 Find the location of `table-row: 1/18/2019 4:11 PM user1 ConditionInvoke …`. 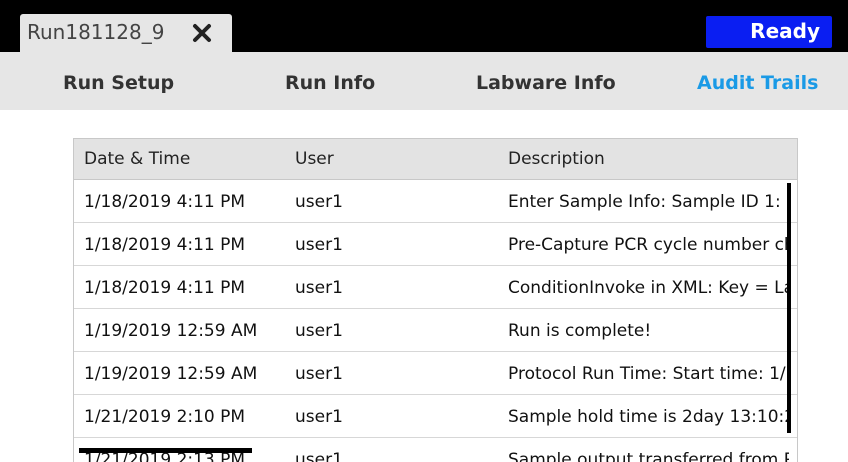

table-row: 1/18/2019 4:11 PM user1 ConditionInvoke … is located at coordinates (435, 287).